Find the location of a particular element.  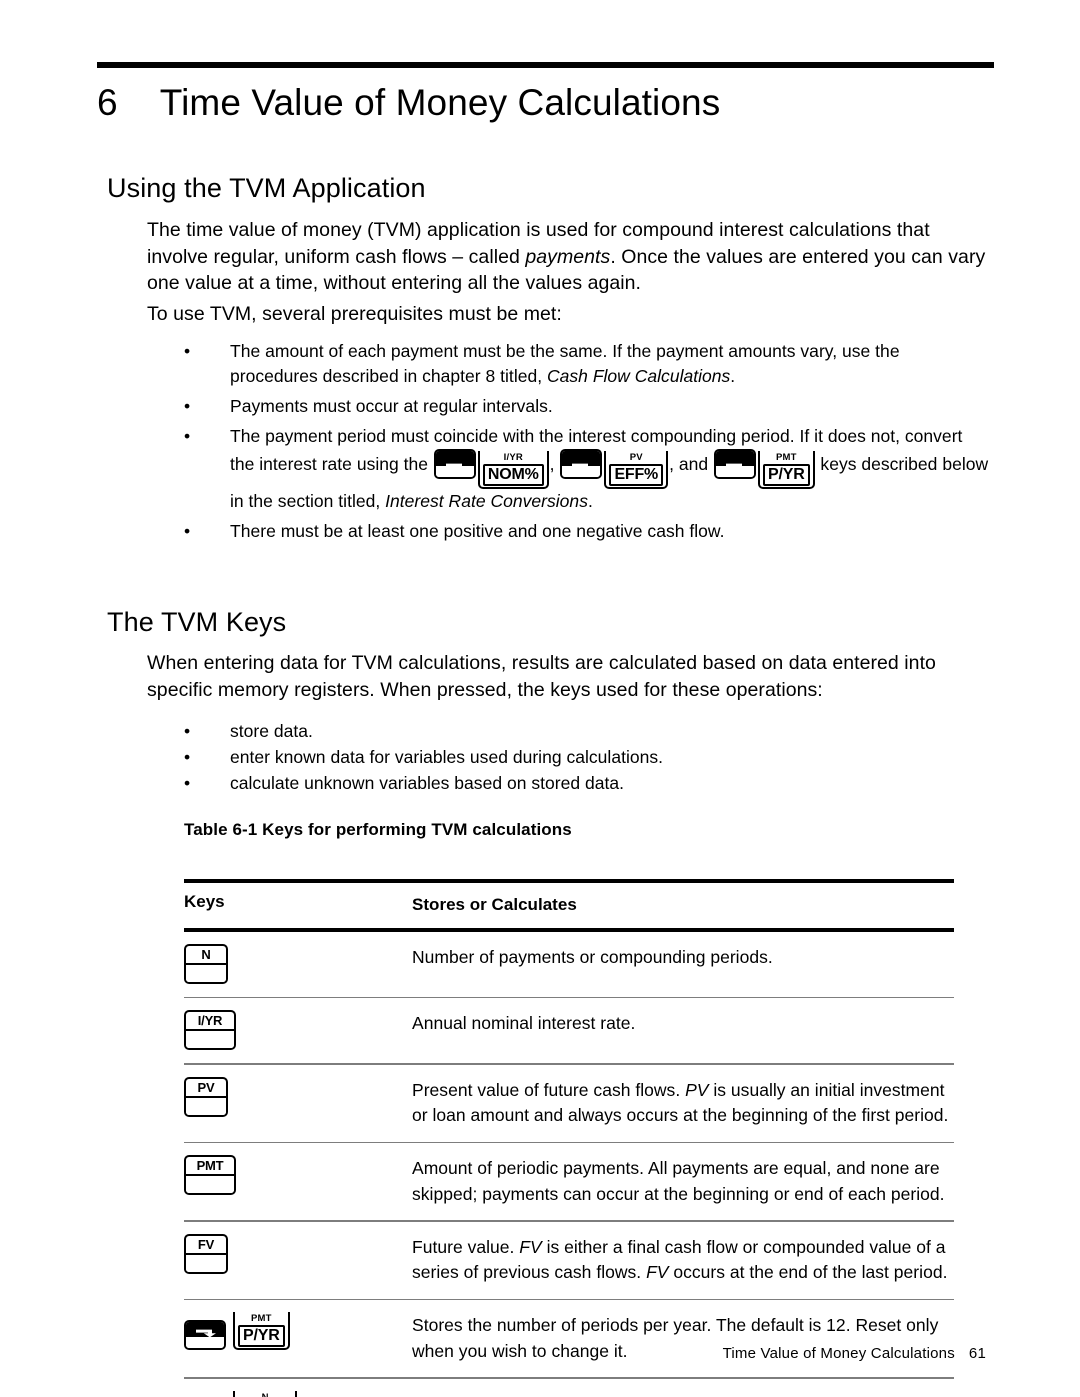

chapter-number: 6 is located at coordinates (107, 102).